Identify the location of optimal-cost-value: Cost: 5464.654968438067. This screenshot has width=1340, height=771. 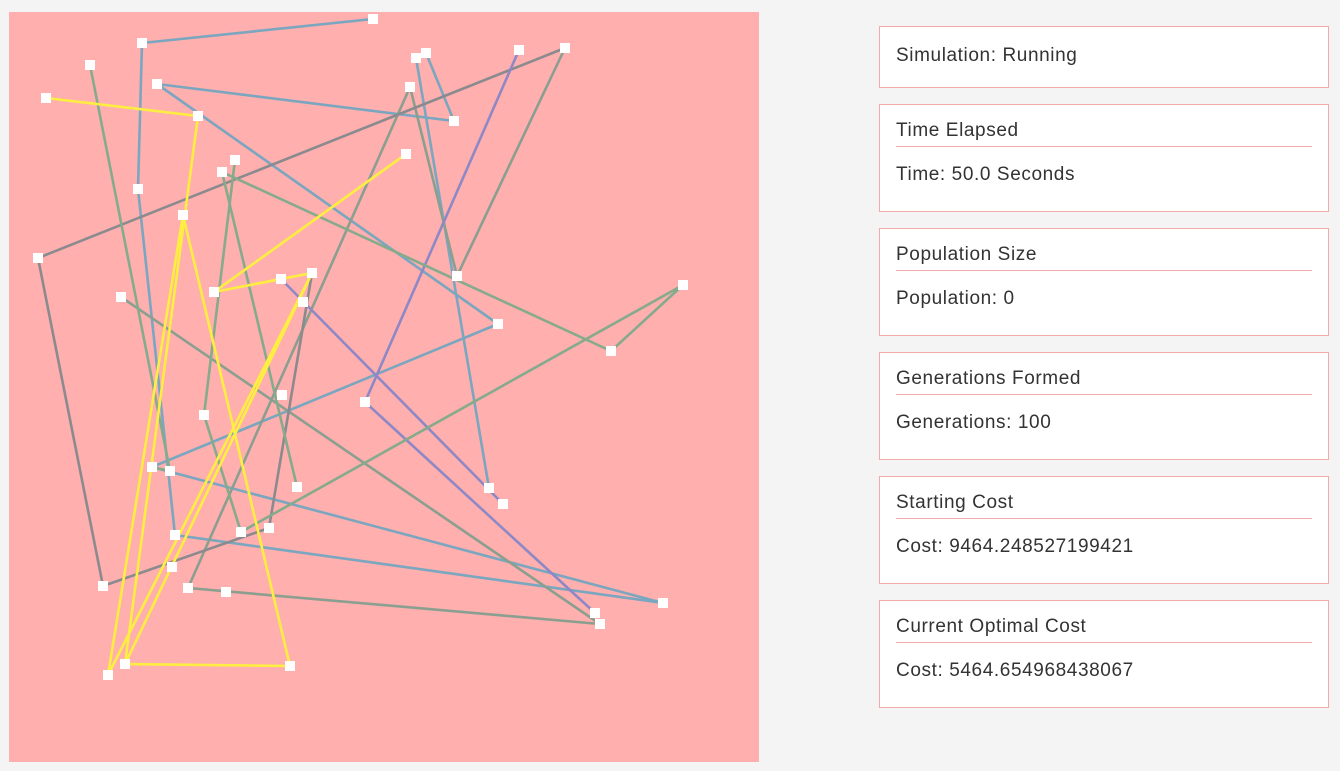
(1015, 670).